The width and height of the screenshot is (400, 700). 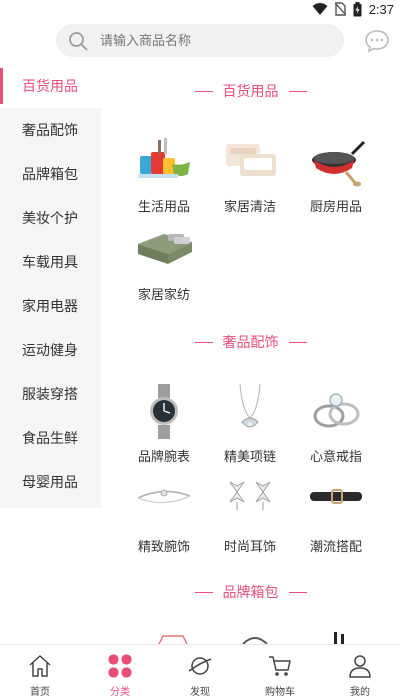 I want to click on sidebar-item-beauty: 美妆个护, so click(x=50, y=218).